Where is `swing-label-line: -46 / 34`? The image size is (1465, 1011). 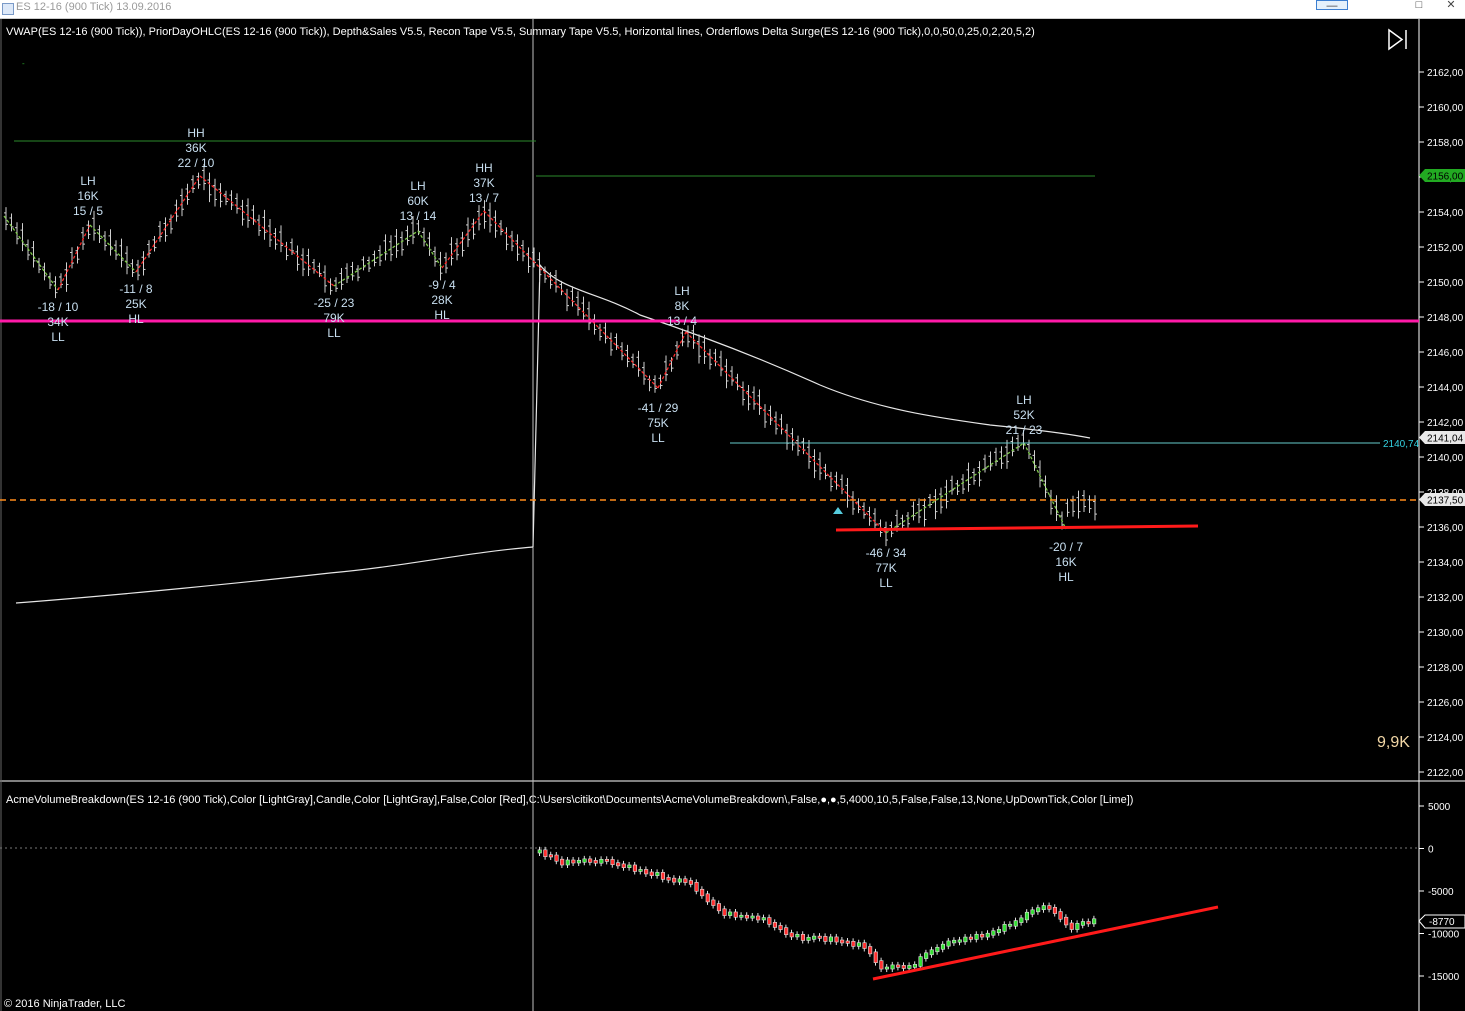 swing-label-line: -46 / 34 is located at coordinates (886, 553).